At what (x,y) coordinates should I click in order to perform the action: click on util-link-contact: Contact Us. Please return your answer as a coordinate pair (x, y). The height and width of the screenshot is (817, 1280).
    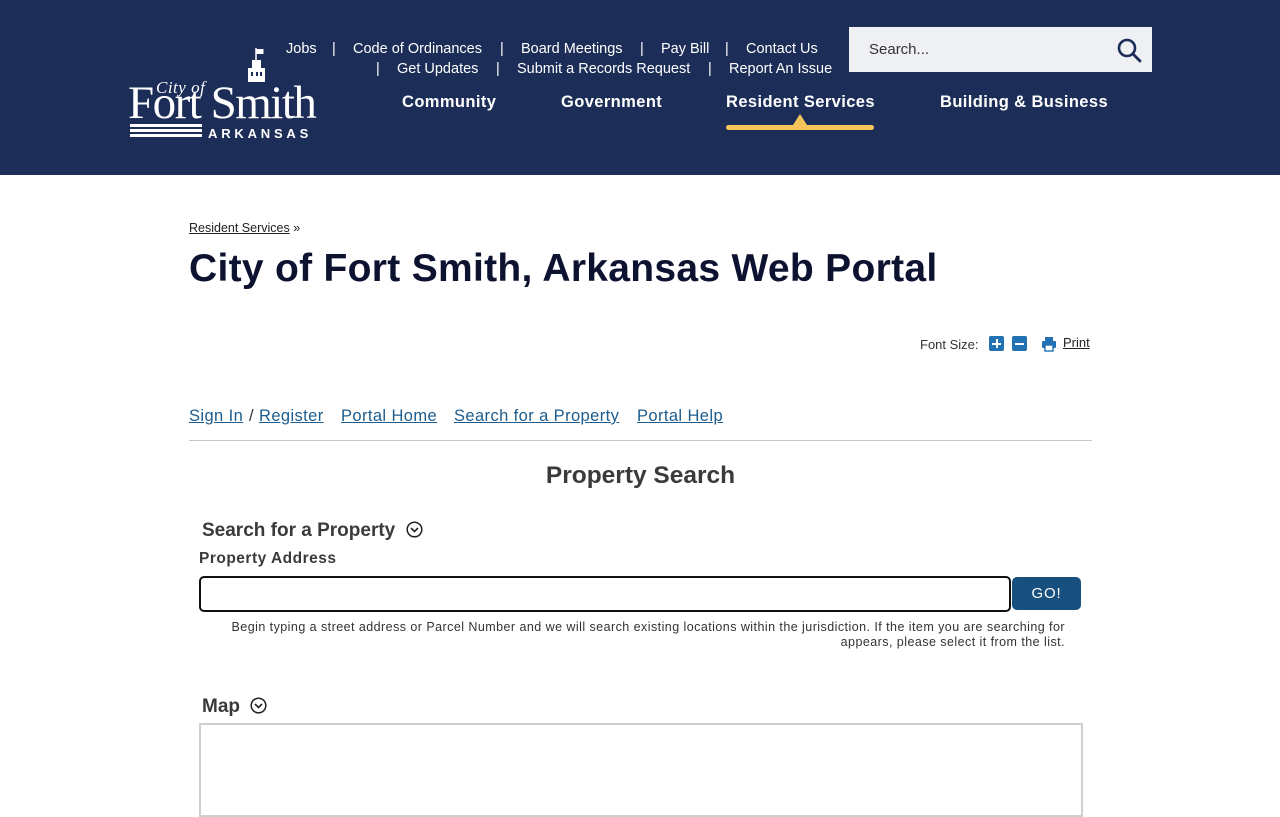
    Looking at the image, I should click on (782, 49).